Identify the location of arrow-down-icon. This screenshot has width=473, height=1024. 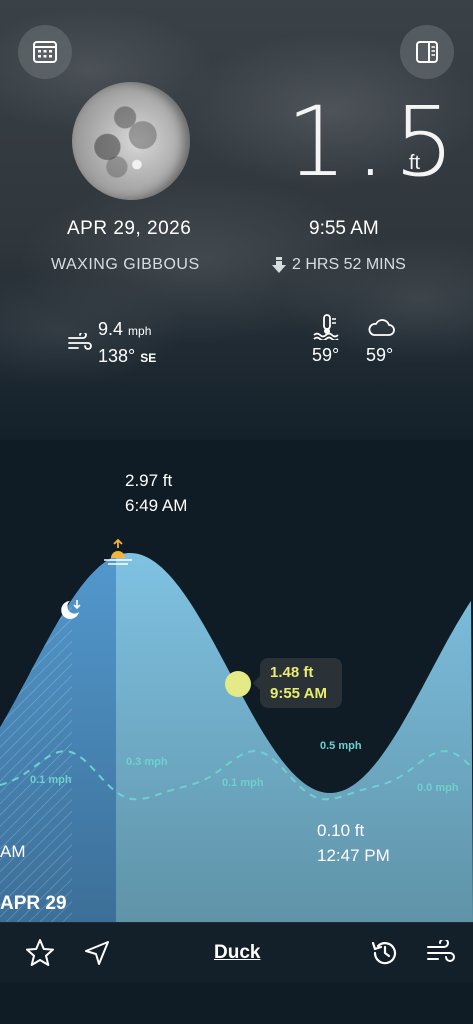
(279, 265).